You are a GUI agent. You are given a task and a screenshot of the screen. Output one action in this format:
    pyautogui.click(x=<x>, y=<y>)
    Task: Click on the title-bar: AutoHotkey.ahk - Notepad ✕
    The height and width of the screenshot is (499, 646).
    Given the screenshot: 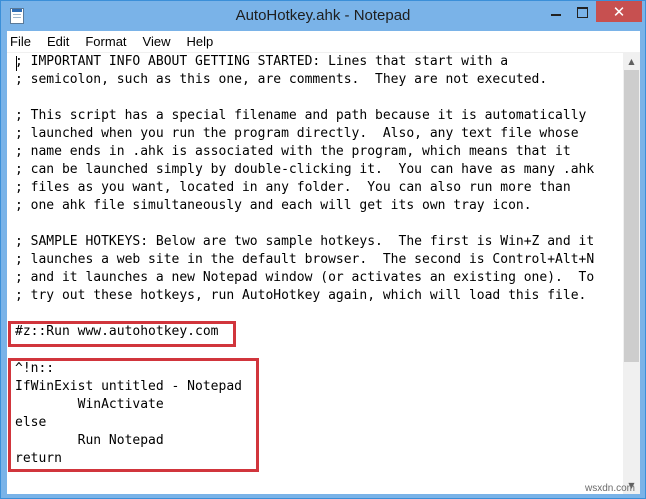 What is the action you would take?
    pyautogui.click(x=323, y=16)
    